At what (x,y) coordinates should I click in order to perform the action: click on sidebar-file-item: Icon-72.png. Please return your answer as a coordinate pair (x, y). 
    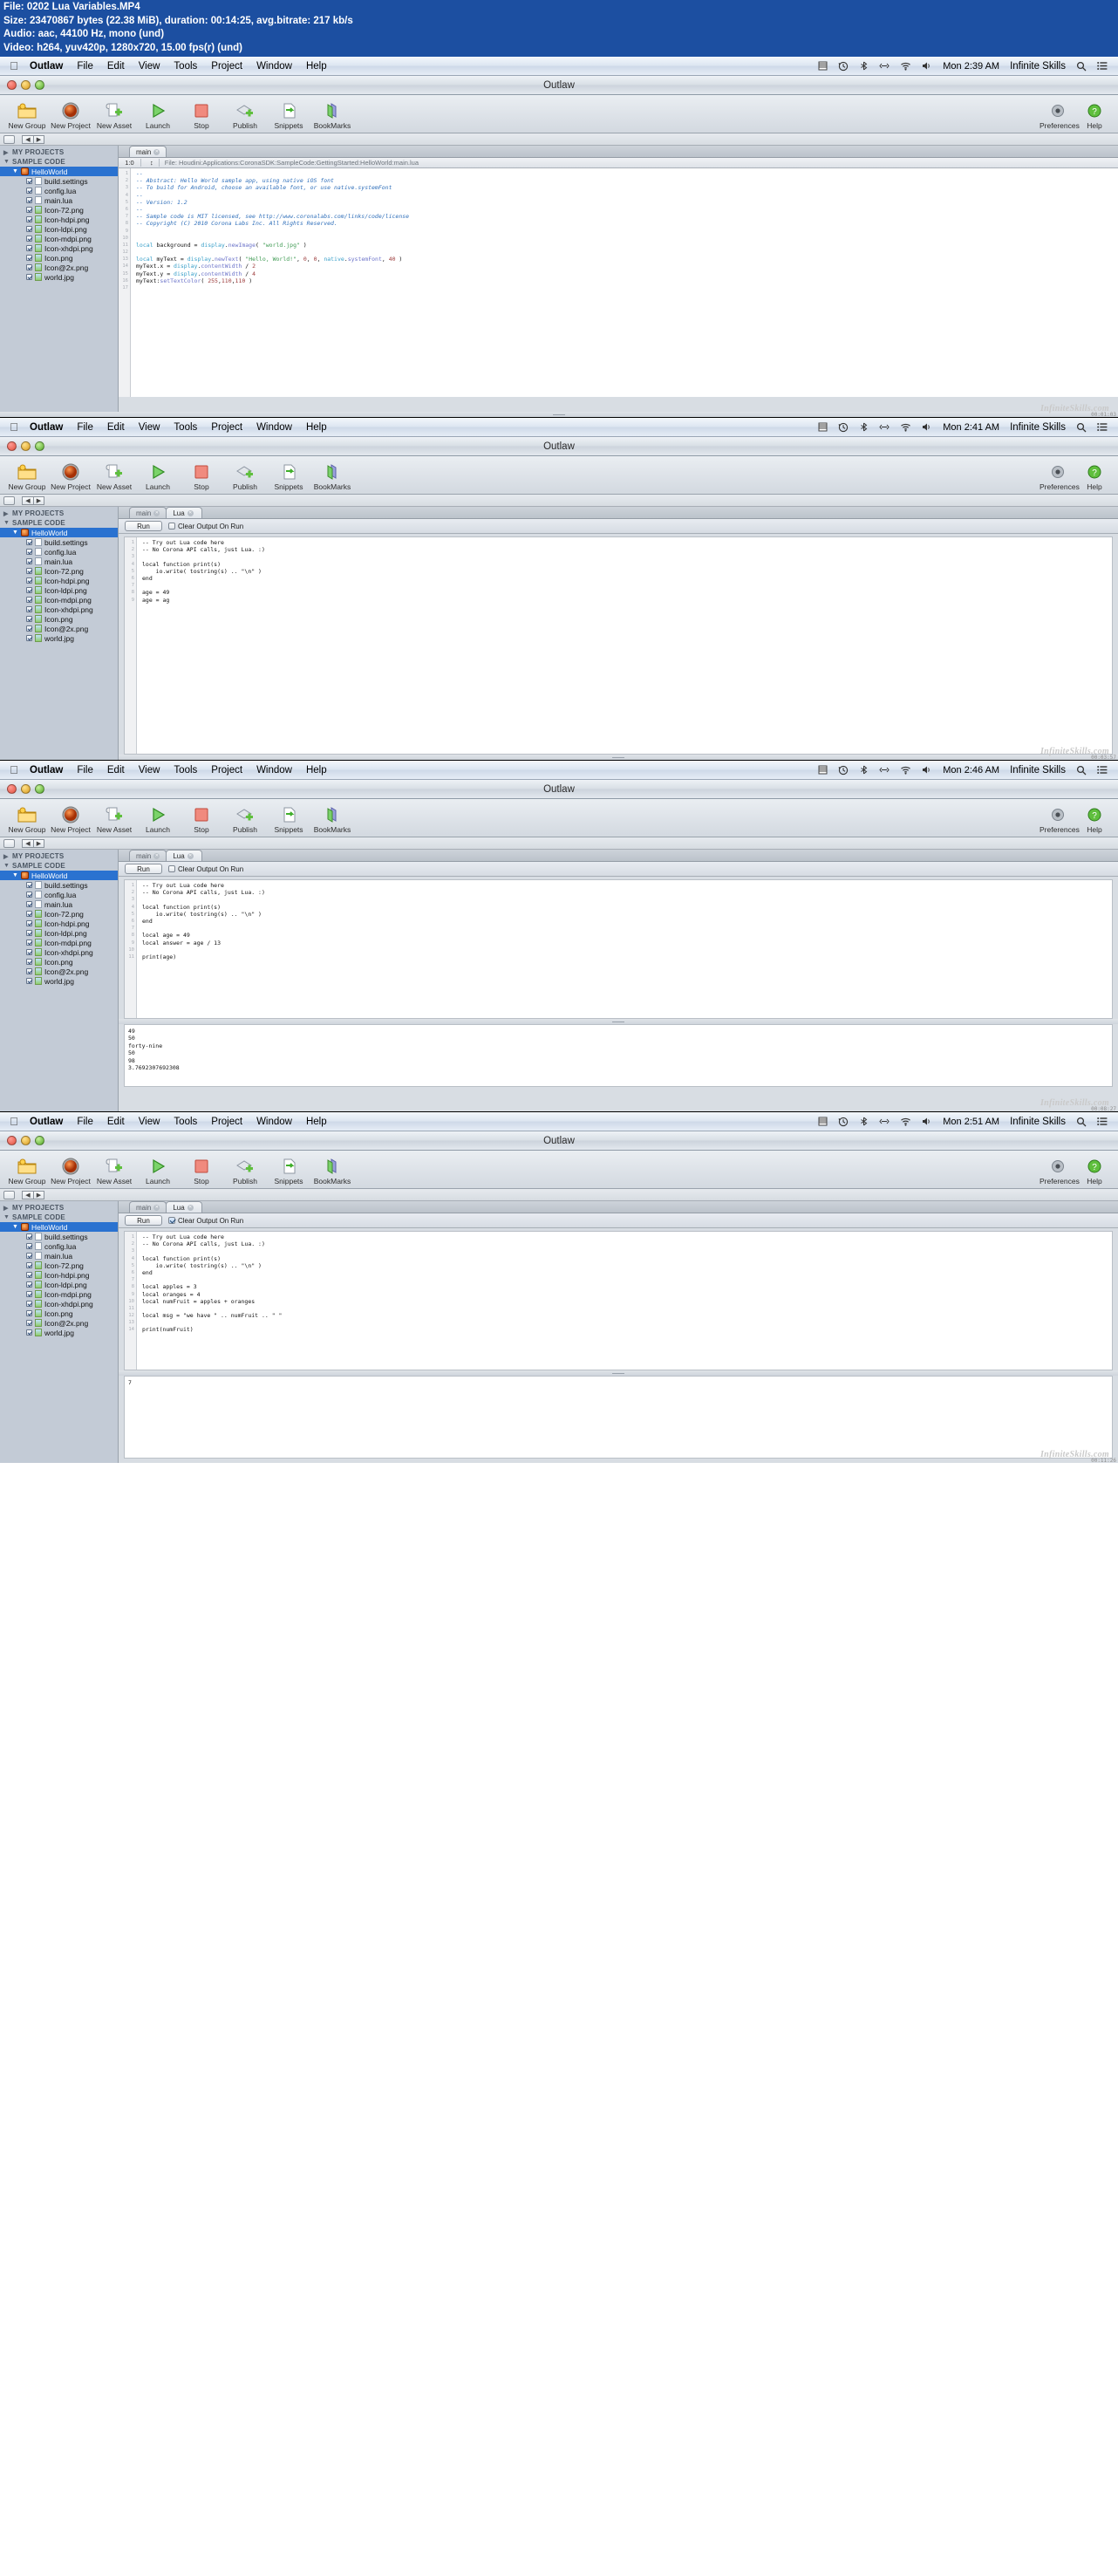
    Looking at the image, I should click on (59, 210).